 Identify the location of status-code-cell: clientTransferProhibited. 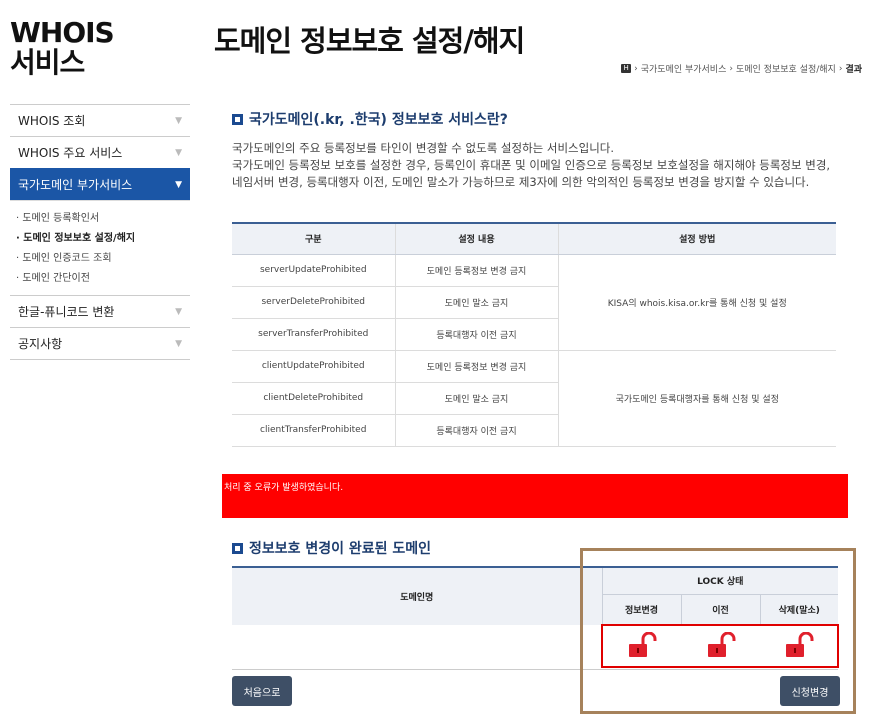
(313, 430).